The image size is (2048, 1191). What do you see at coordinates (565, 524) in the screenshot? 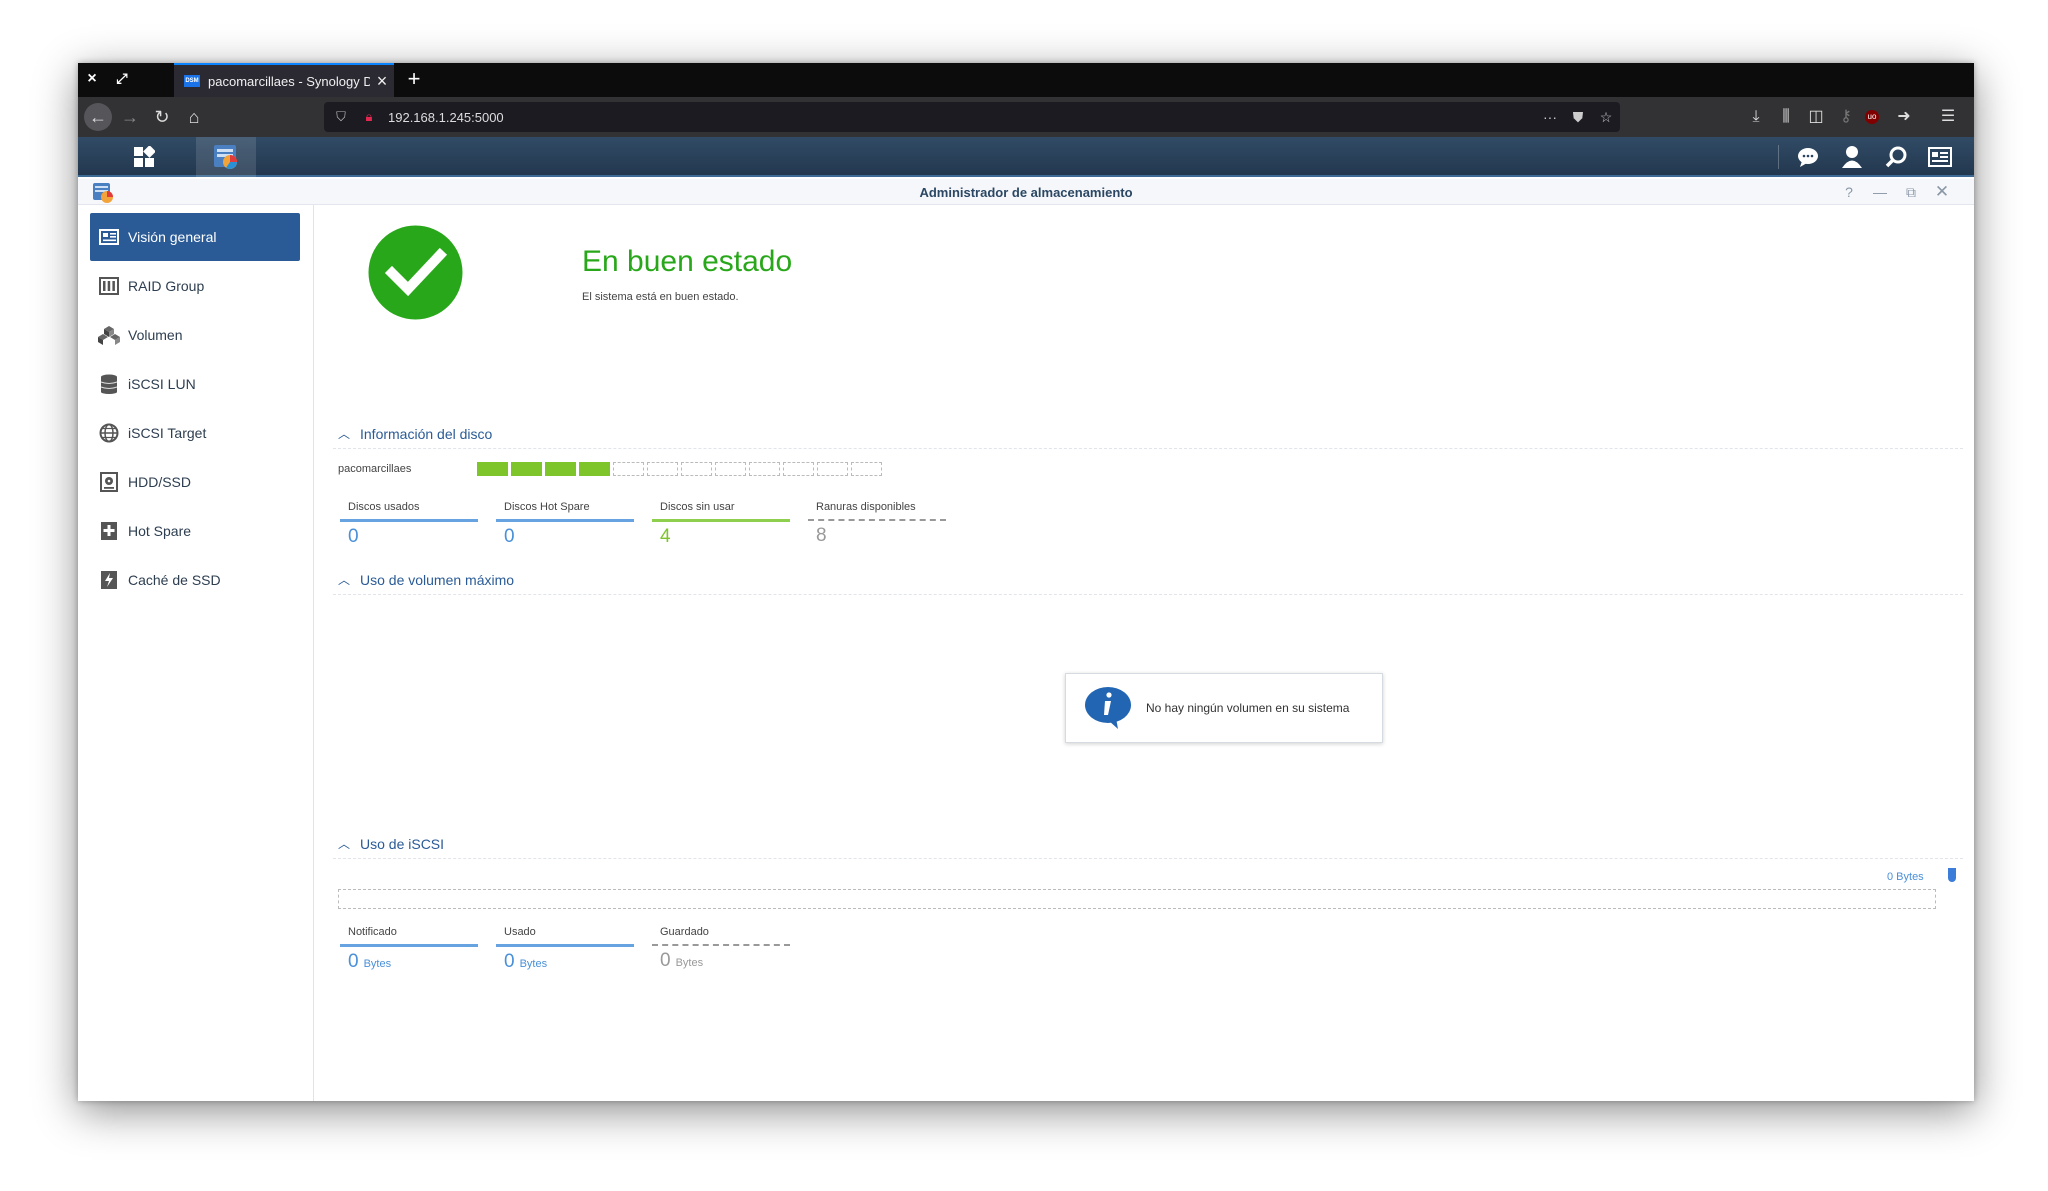
I see `stat-hot-spare-disks: Discos Hot Spare 0` at bounding box center [565, 524].